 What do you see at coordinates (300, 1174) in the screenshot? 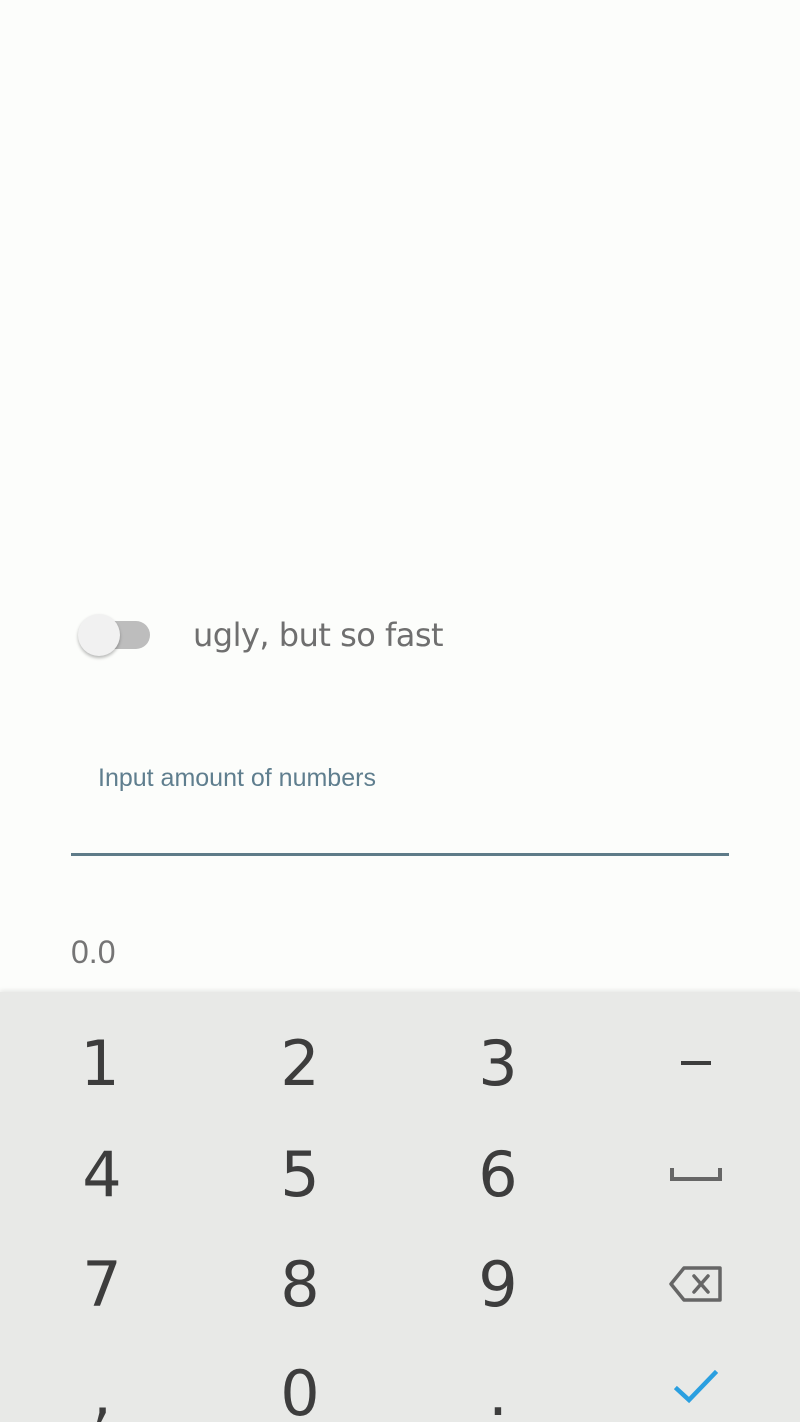
I see `key-5: 5` at bounding box center [300, 1174].